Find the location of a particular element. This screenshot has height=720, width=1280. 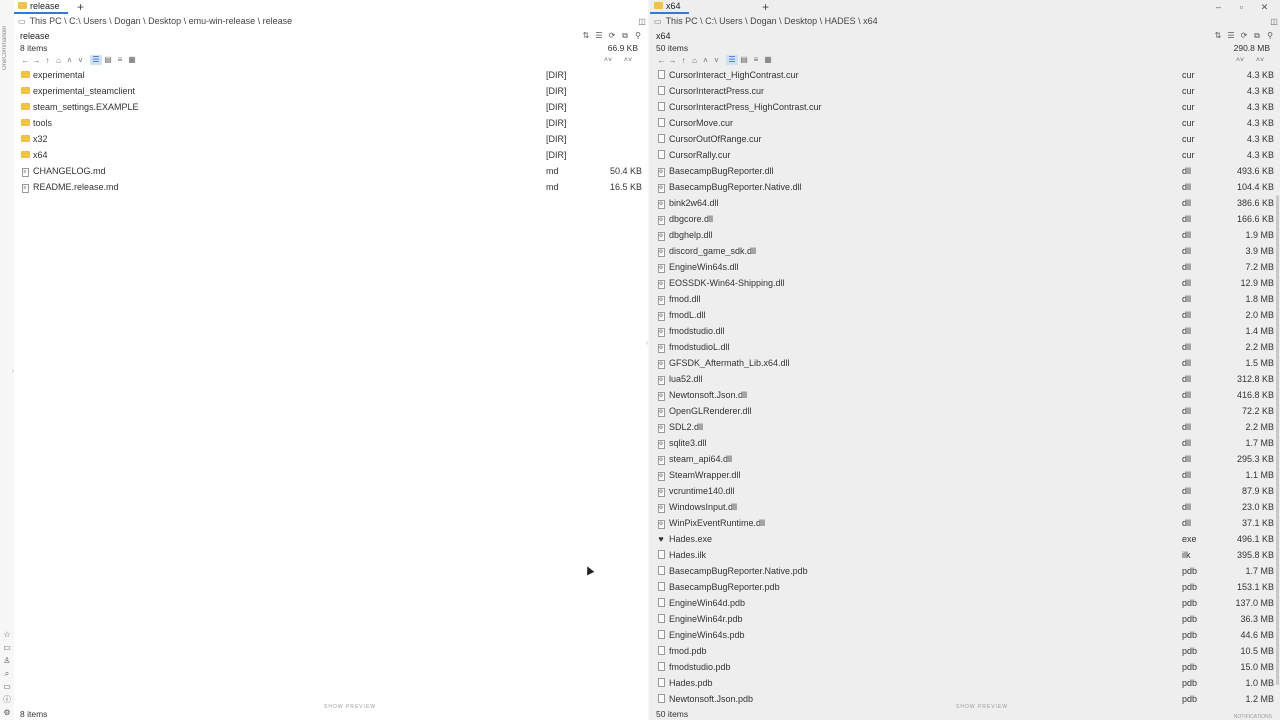

maximize-button: ▫ is located at coordinates (1241, 7).